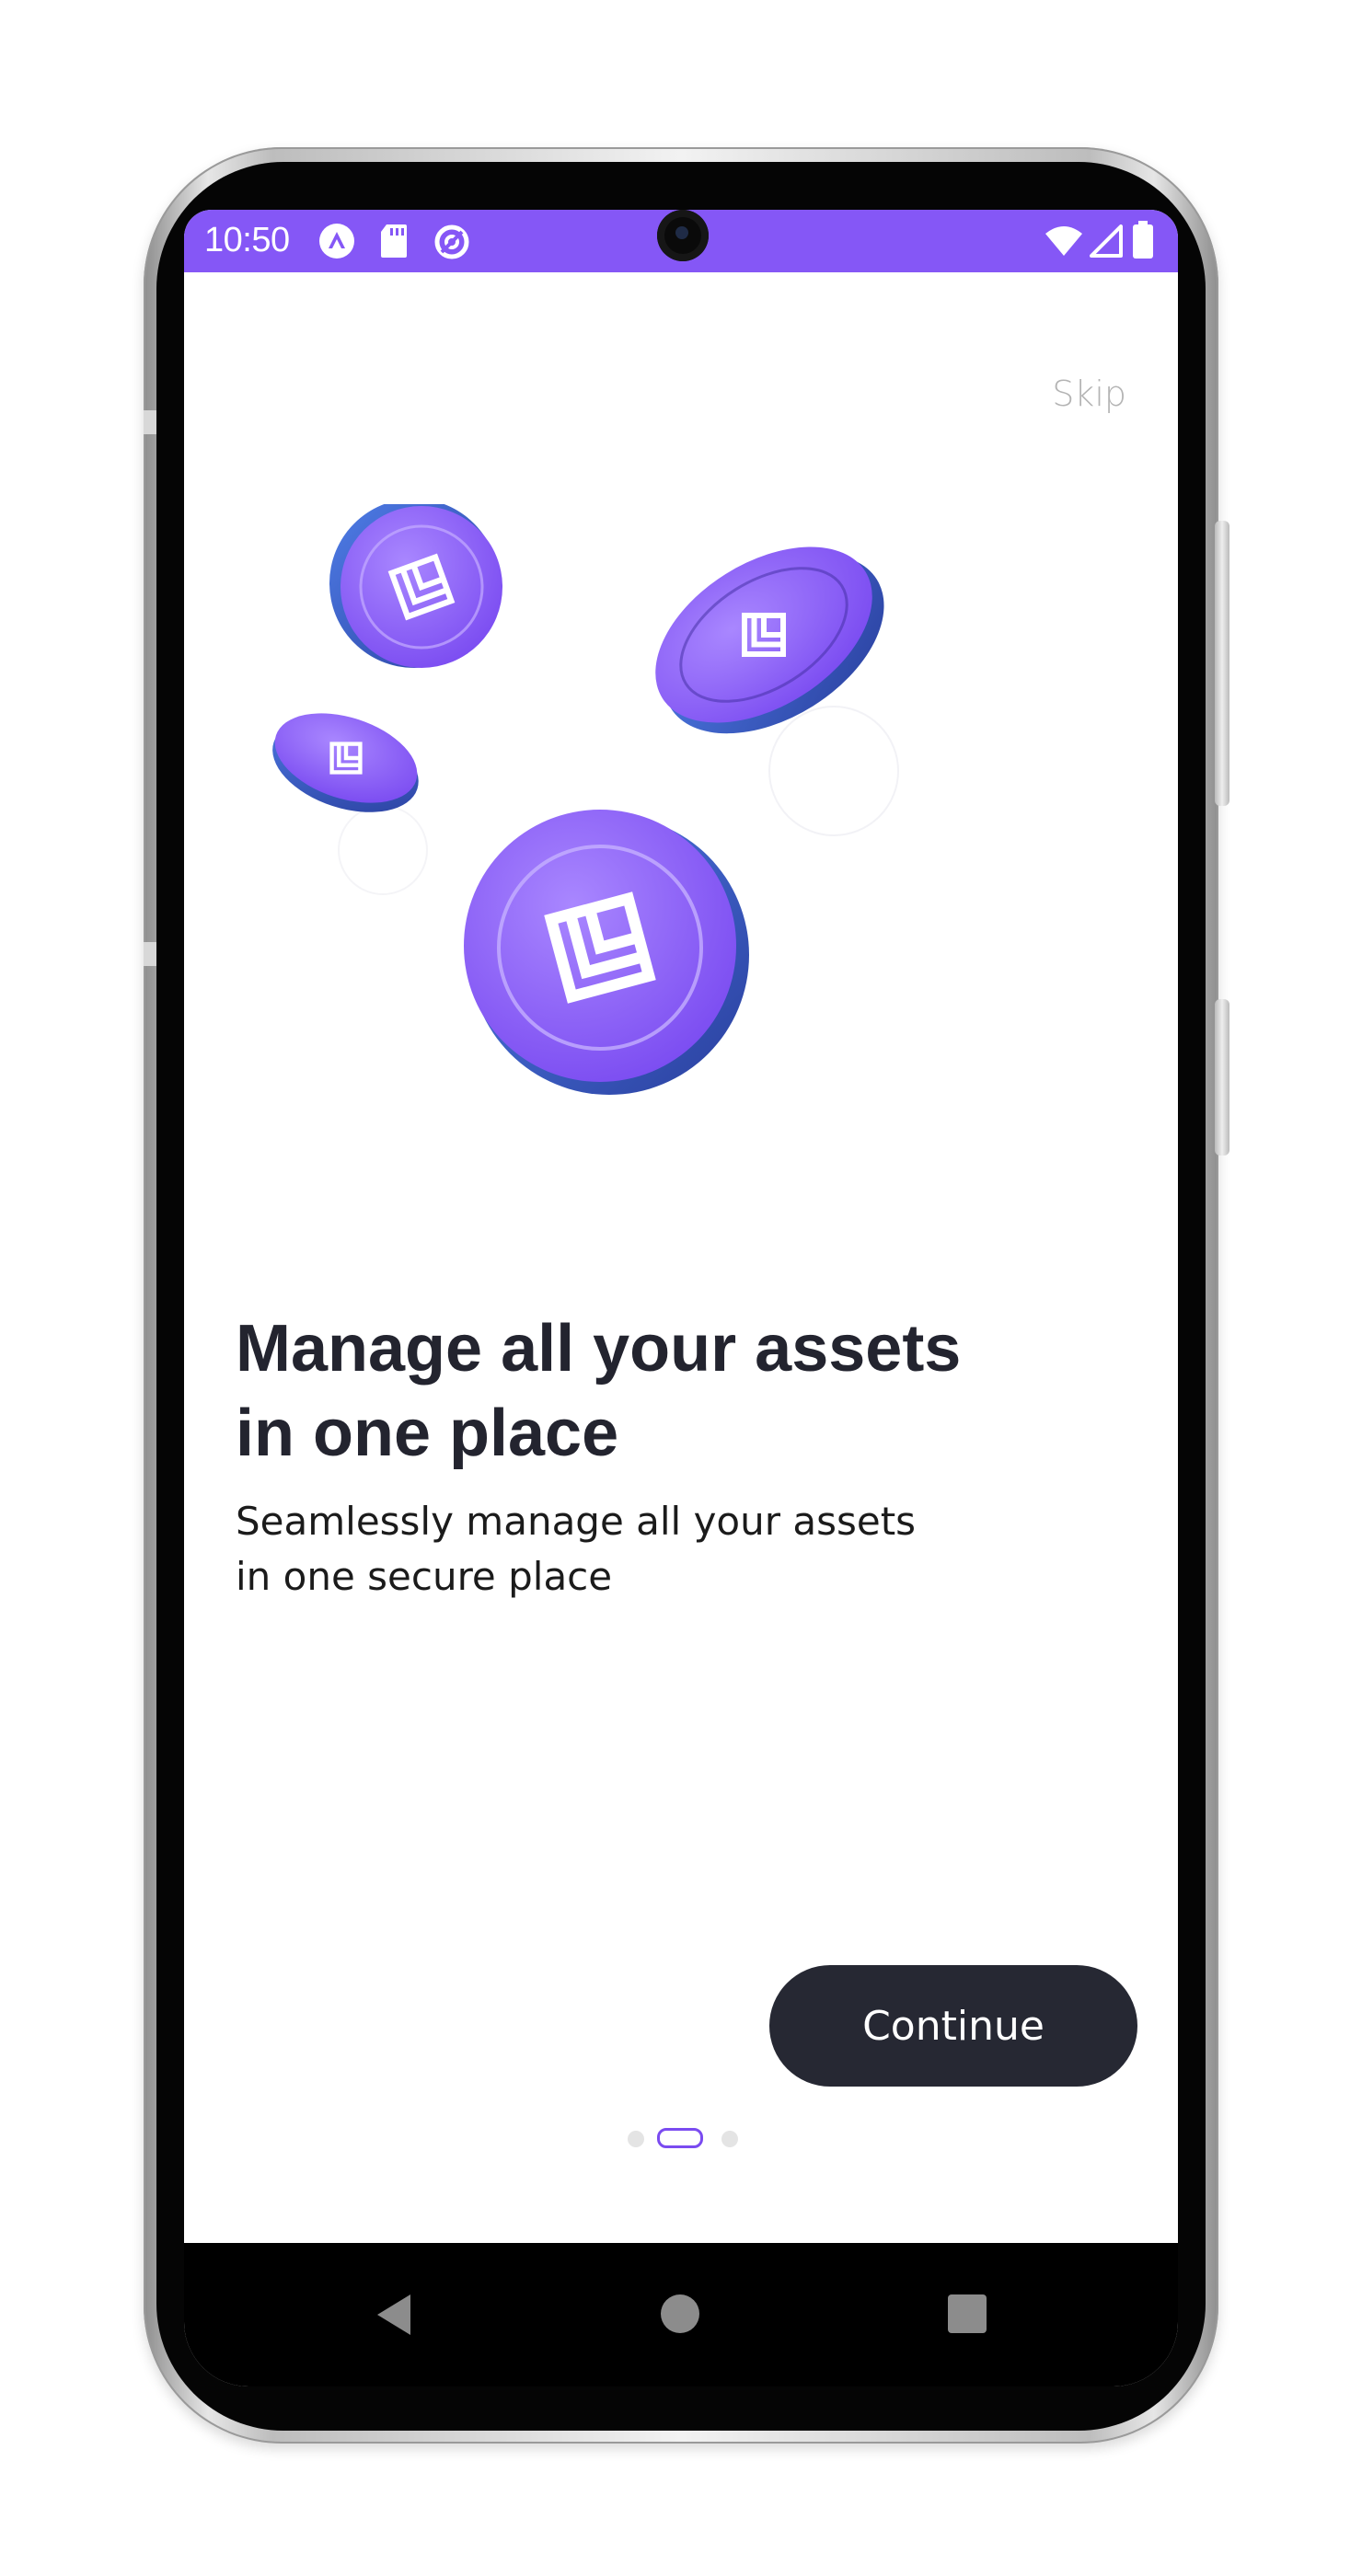 Image resolution: width=1362 pixels, height=2576 pixels. I want to click on coin-small-round, so click(415, 583).